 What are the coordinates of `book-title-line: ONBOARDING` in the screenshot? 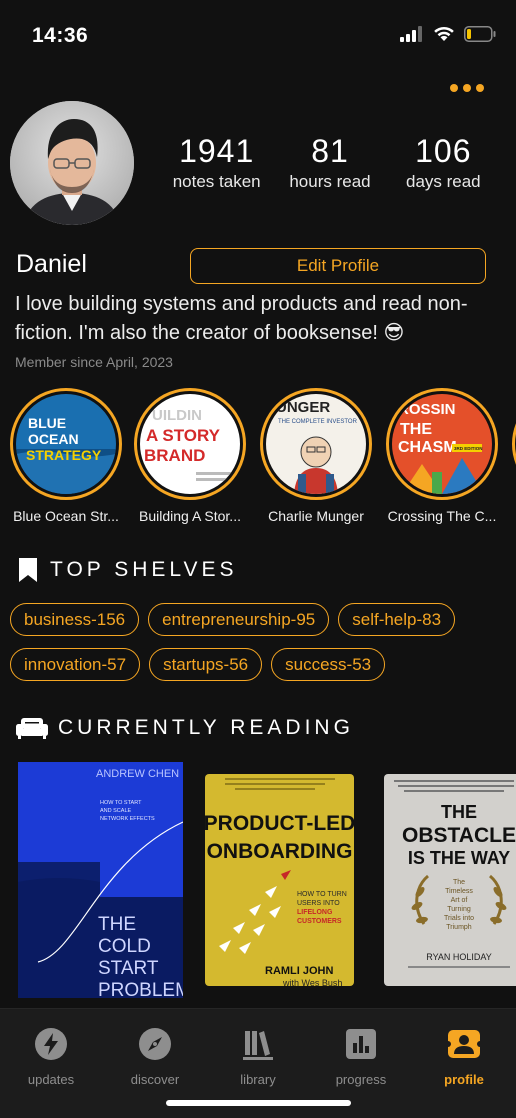 It's located at (280, 851).